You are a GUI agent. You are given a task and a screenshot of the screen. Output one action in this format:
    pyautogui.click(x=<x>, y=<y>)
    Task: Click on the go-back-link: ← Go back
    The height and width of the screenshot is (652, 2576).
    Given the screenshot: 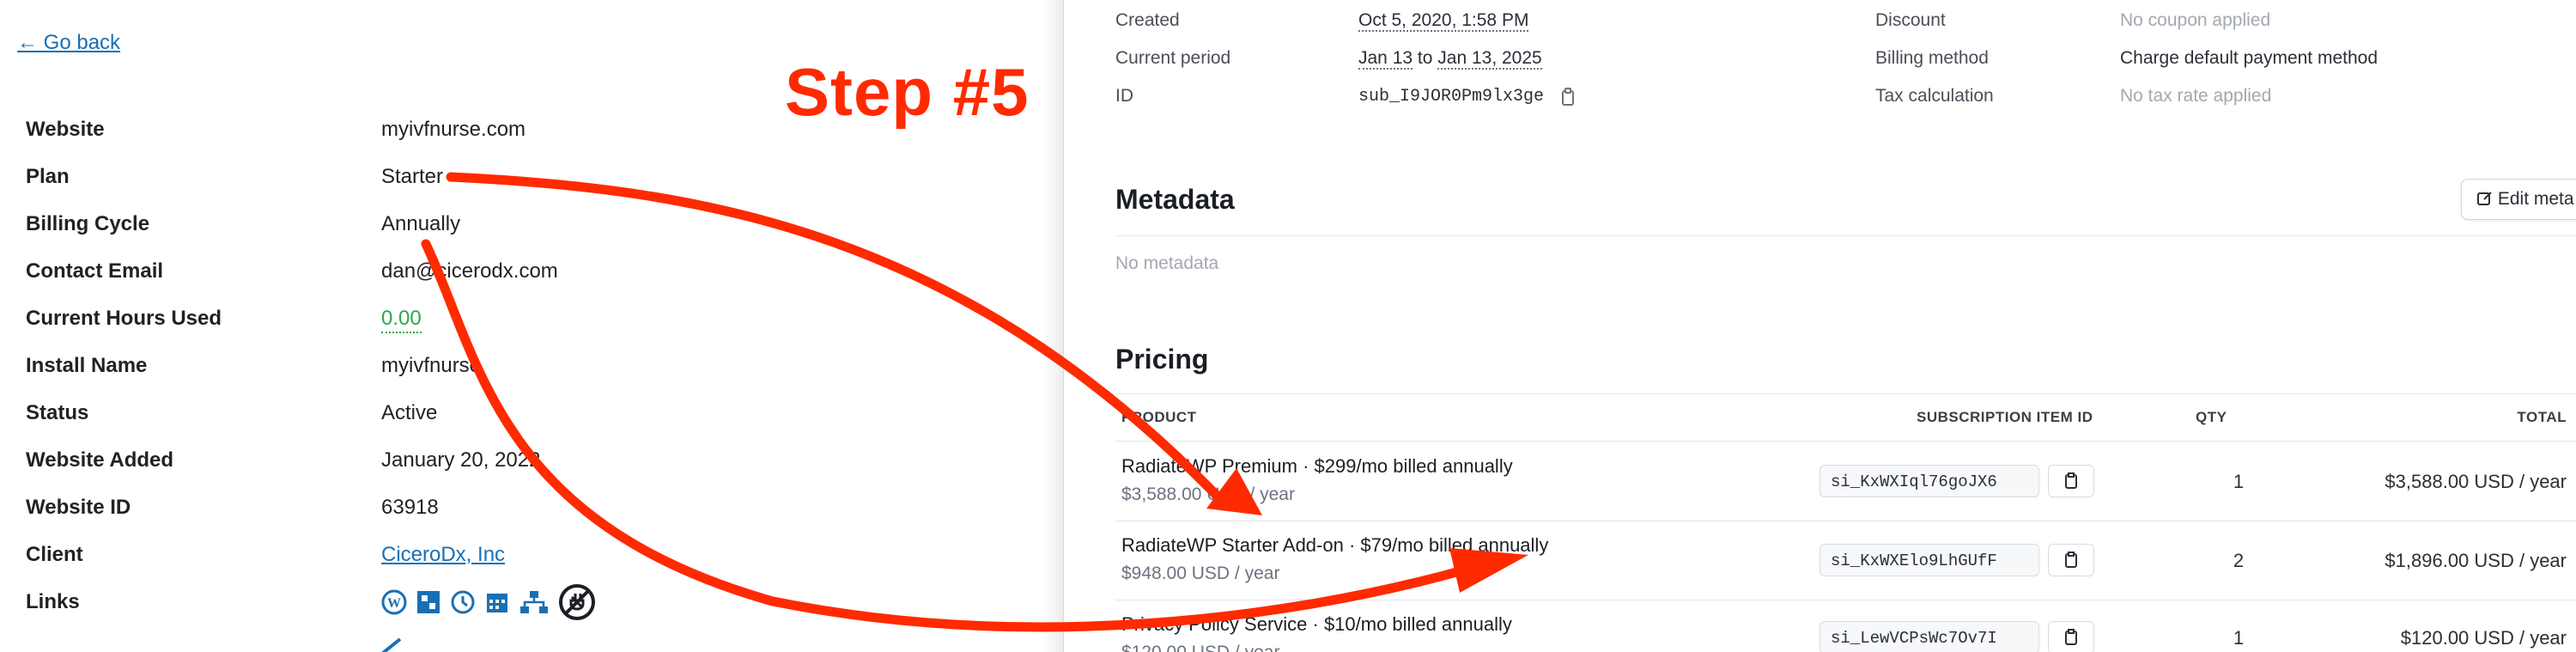 What is the action you would take?
    pyautogui.click(x=69, y=43)
    